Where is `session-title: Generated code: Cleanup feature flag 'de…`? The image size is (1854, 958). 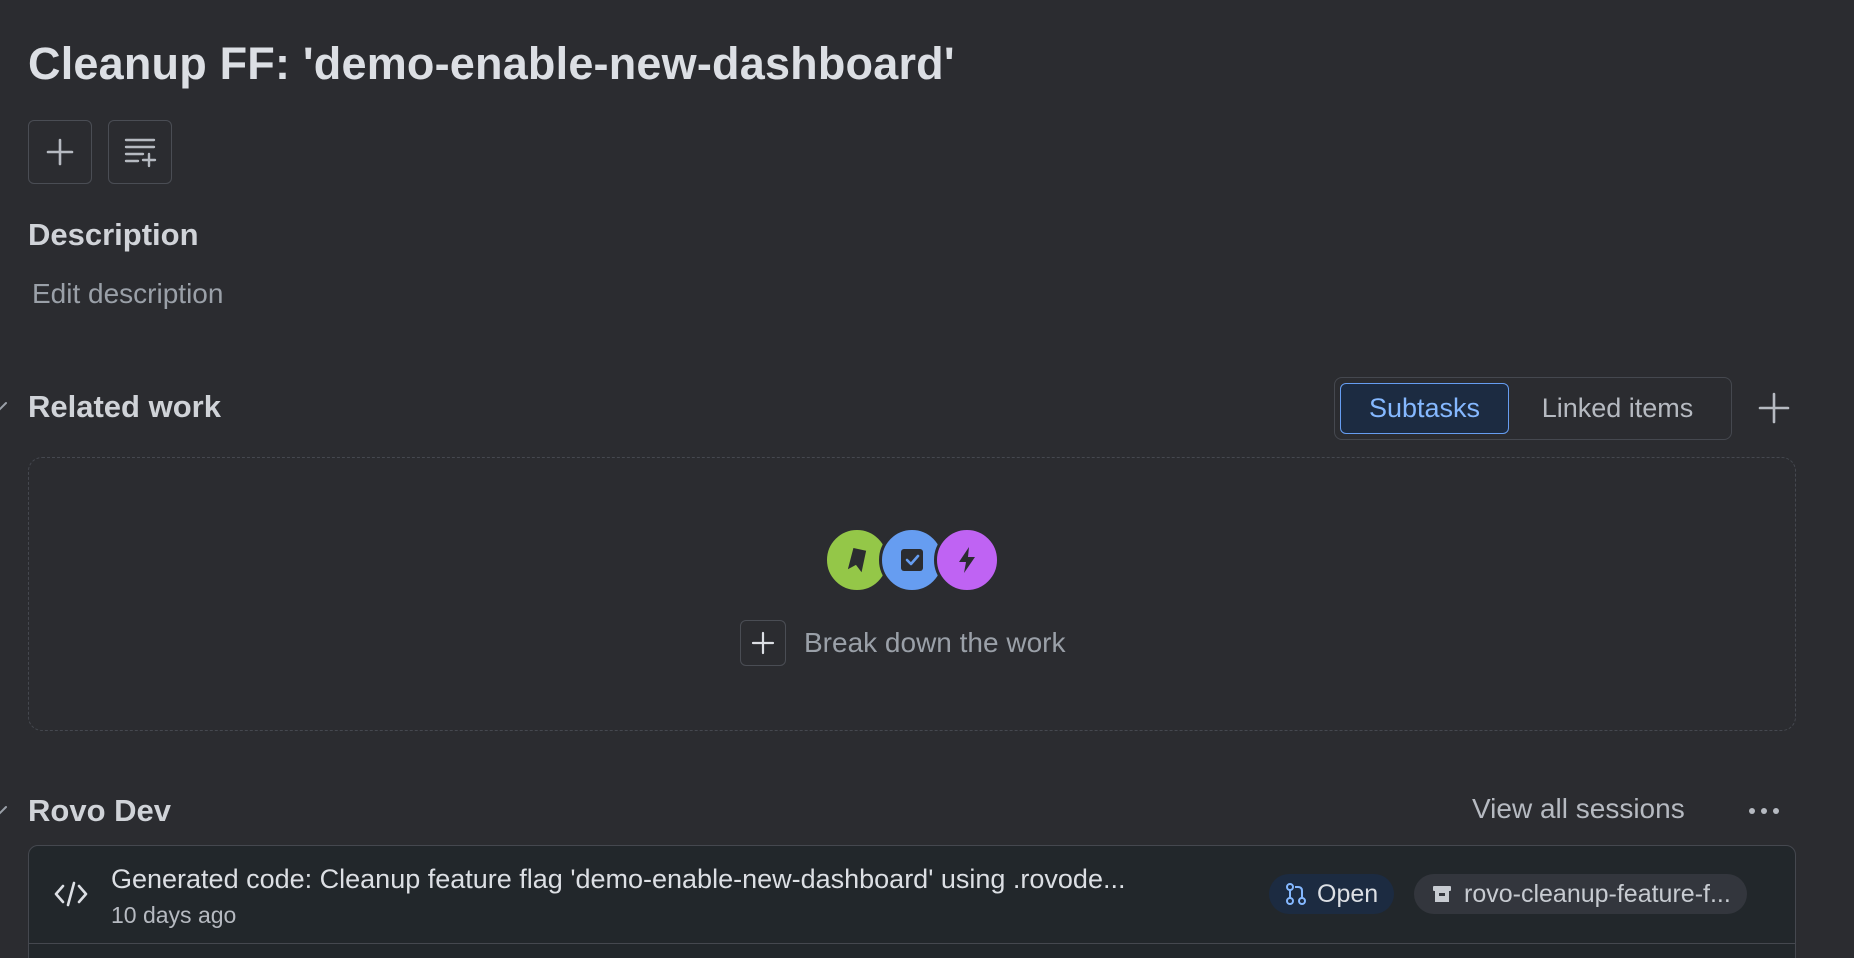
session-title: Generated code: Cleanup feature flag 'de… is located at coordinates (618, 879).